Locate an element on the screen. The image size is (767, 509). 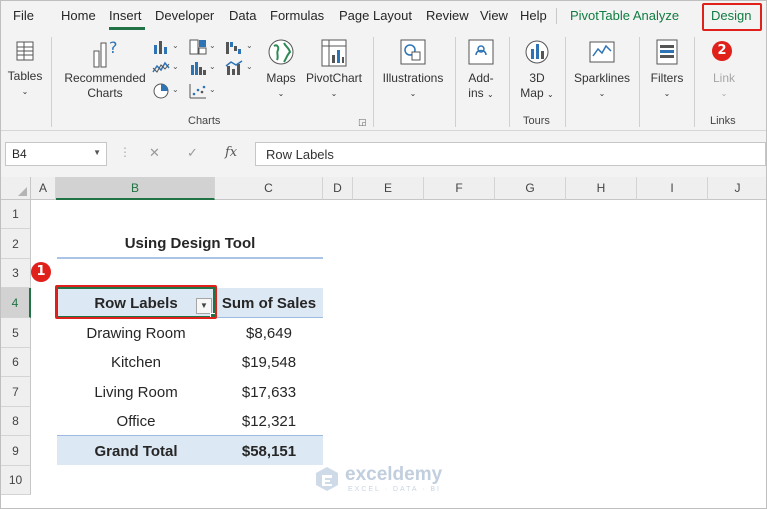
sparklines-label: Sparklines is located at coordinates (602, 78).